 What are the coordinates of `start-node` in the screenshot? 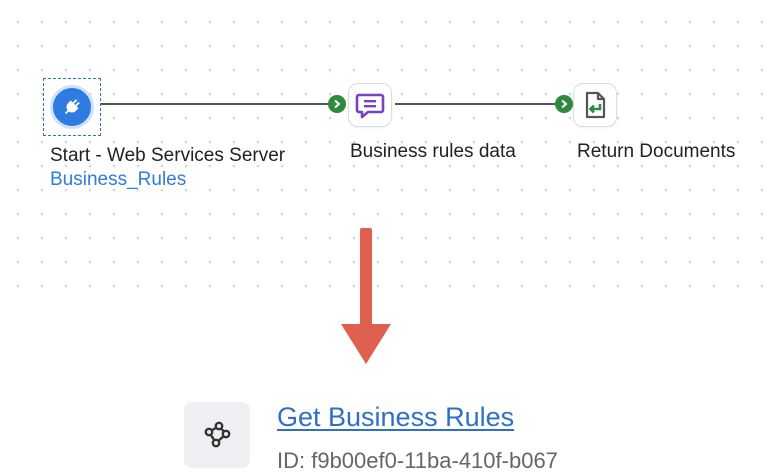 It's located at (72, 107).